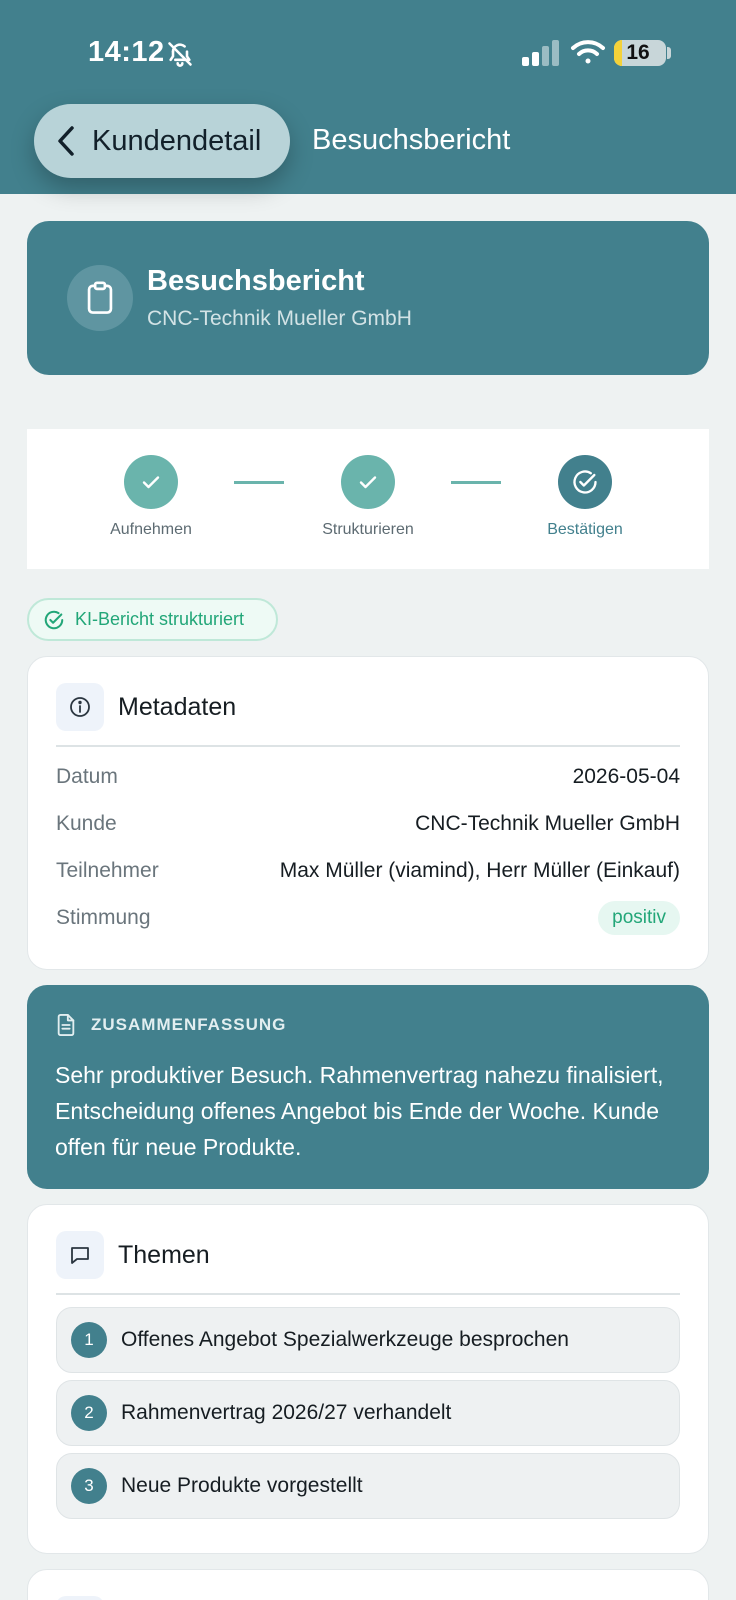 This screenshot has width=736, height=1600. What do you see at coordinates (80, 707) in the screenshot?
I see `info-icon` at bounding box center [80, 707].